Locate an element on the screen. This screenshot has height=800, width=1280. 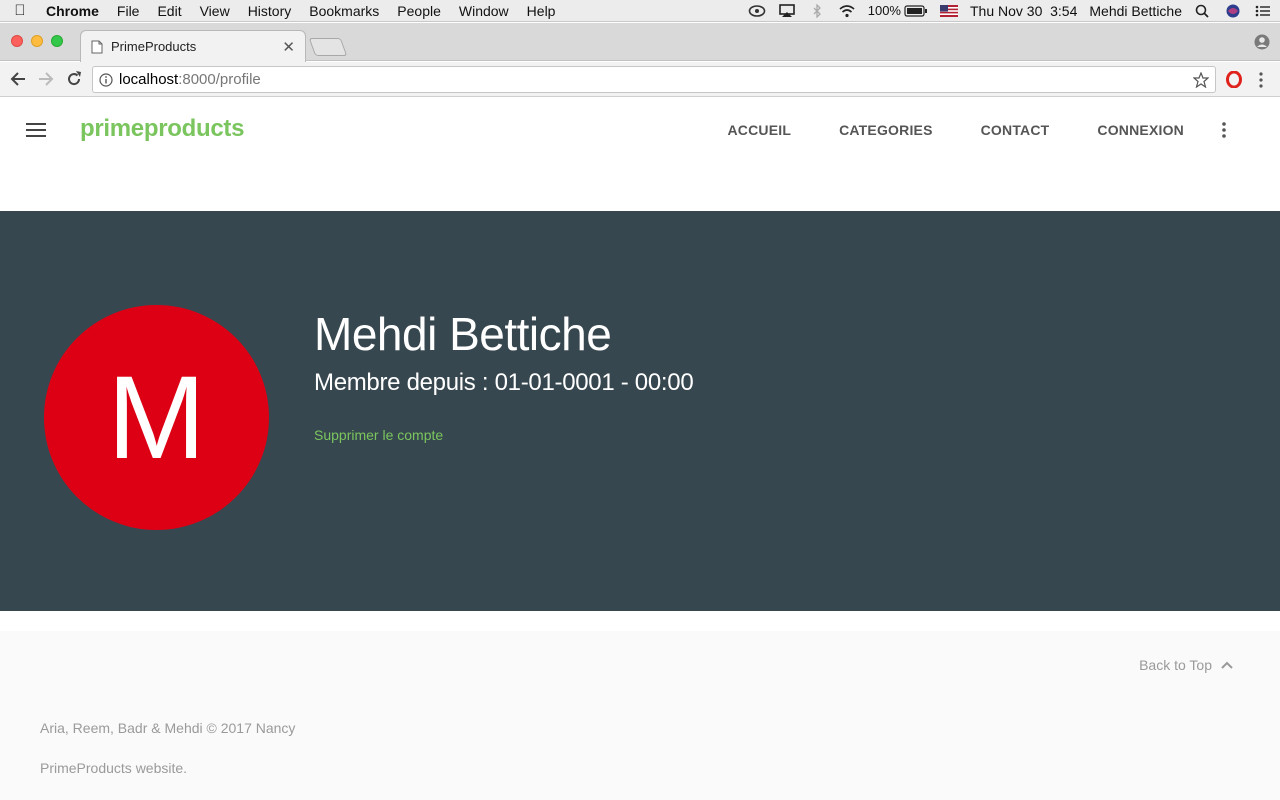
window-controls is located at coordinates (41, 41).